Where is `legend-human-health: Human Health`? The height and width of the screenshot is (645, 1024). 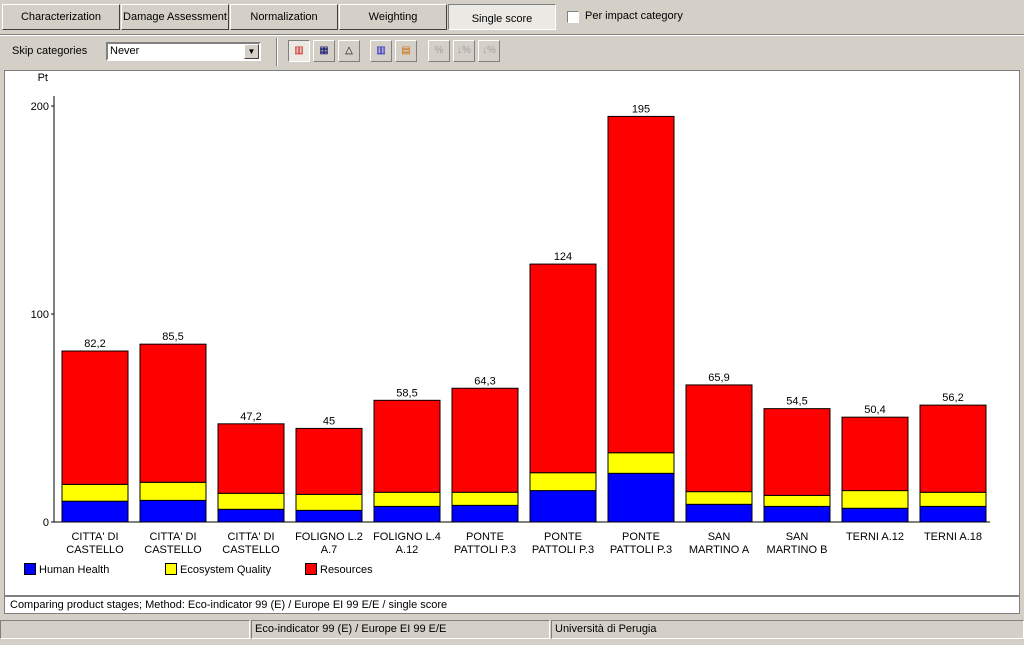 legend-human-health: Human Health is located at coordinates (66, 569).